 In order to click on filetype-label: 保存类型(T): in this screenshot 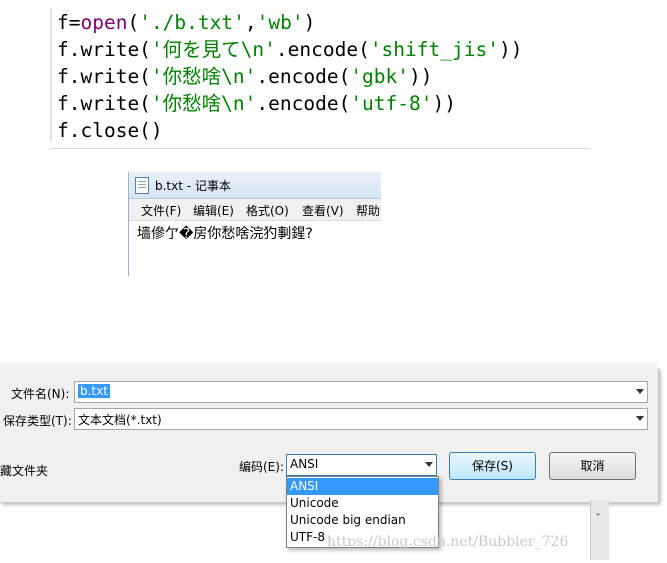, I will do `click(37, 421)`.